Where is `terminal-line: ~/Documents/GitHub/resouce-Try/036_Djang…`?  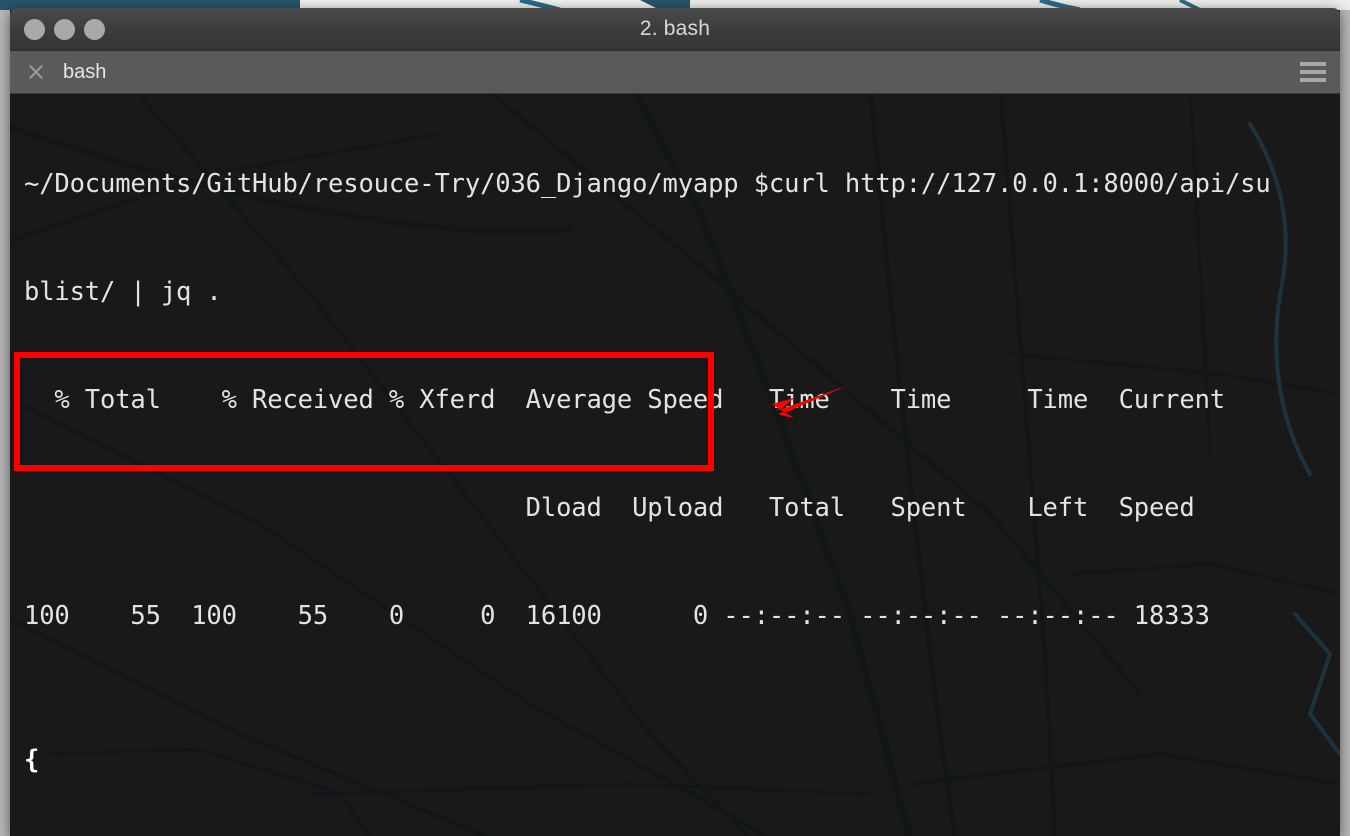 terminal-line: ~/Documents/GitHub/resouce-Try/036_Djang… is located at coordinates (647, 184).